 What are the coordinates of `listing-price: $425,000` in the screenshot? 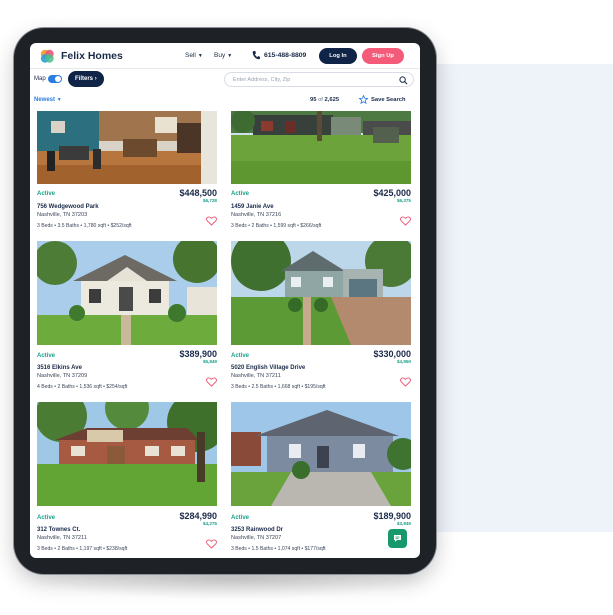 It's located at (392, 193).